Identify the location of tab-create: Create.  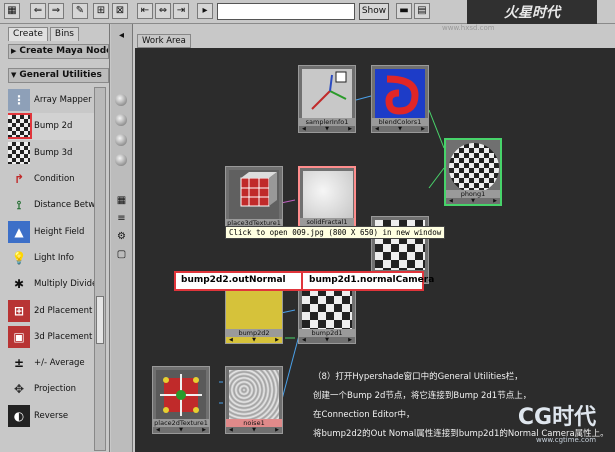
(28, 34).